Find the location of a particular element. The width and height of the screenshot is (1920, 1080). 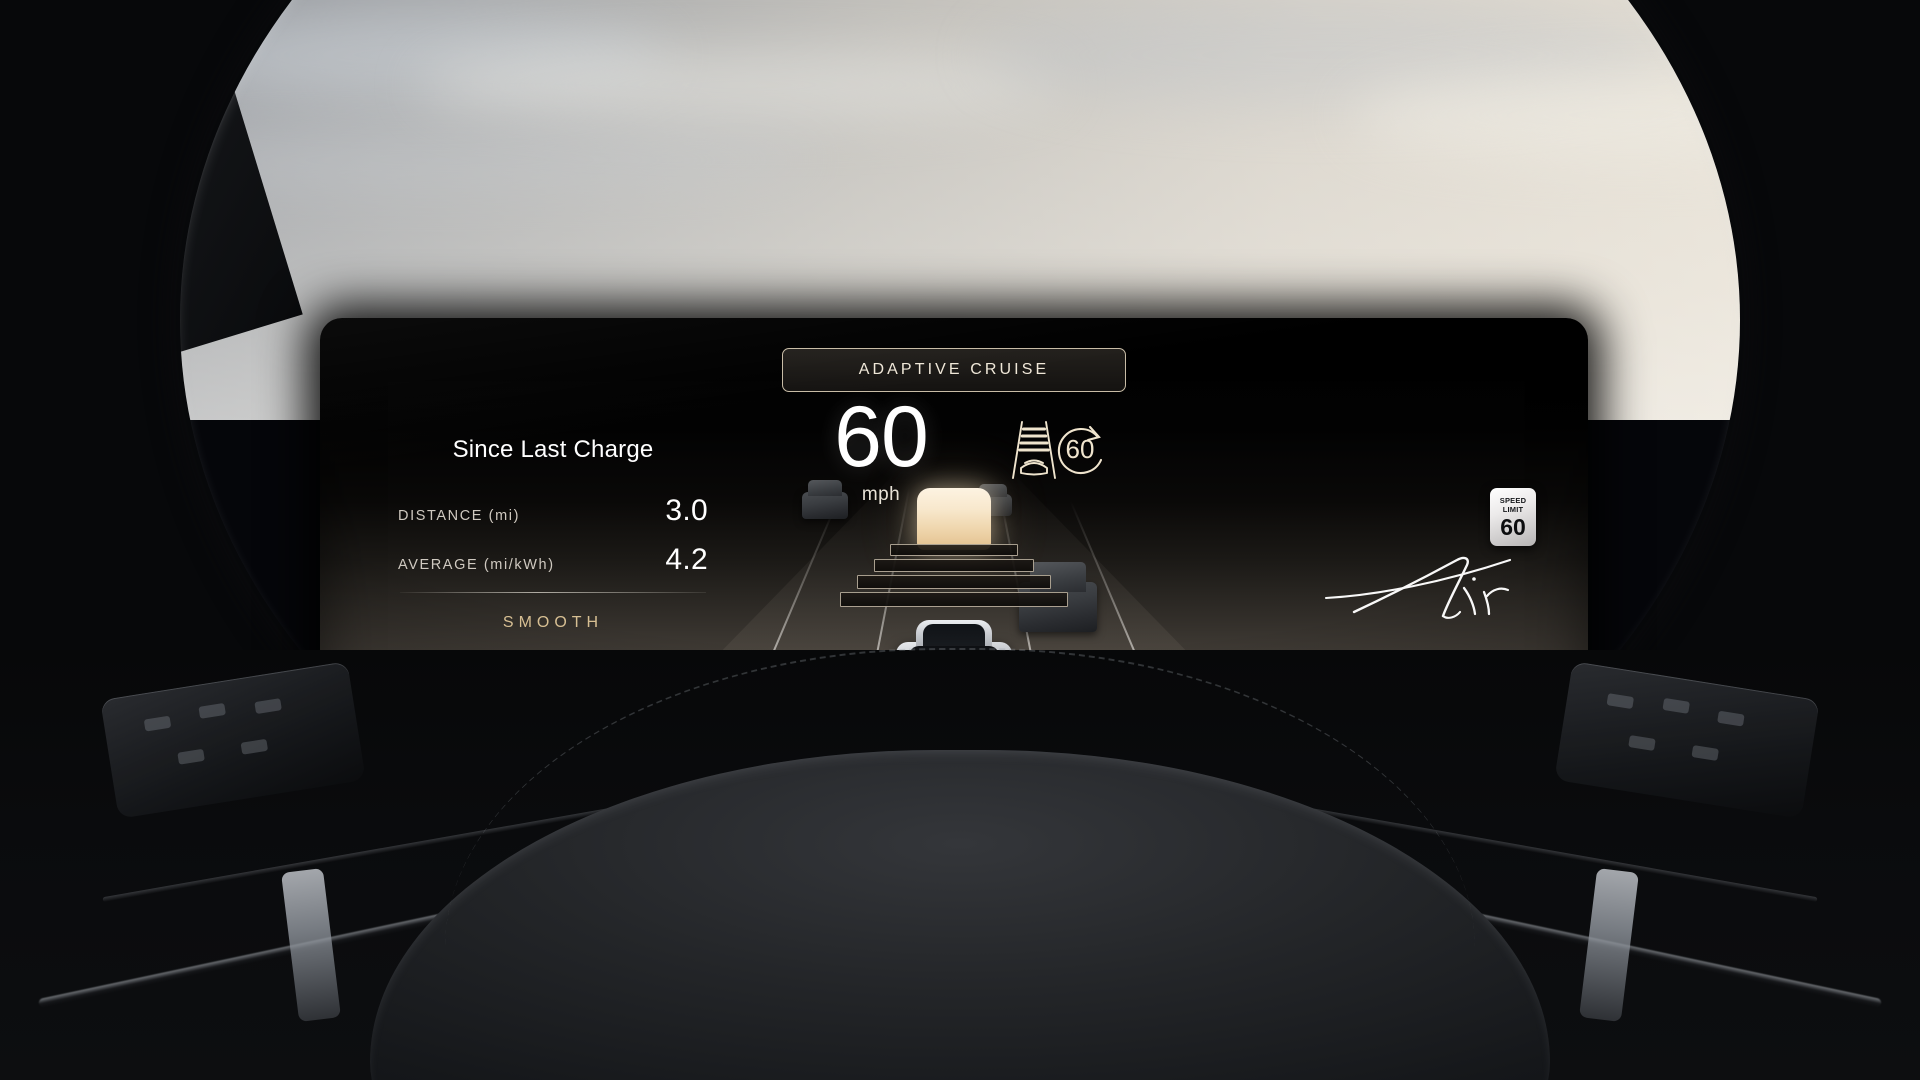

trip-average-label: AVERAGE (mi/kWh) is located at coordinates (476, 565).